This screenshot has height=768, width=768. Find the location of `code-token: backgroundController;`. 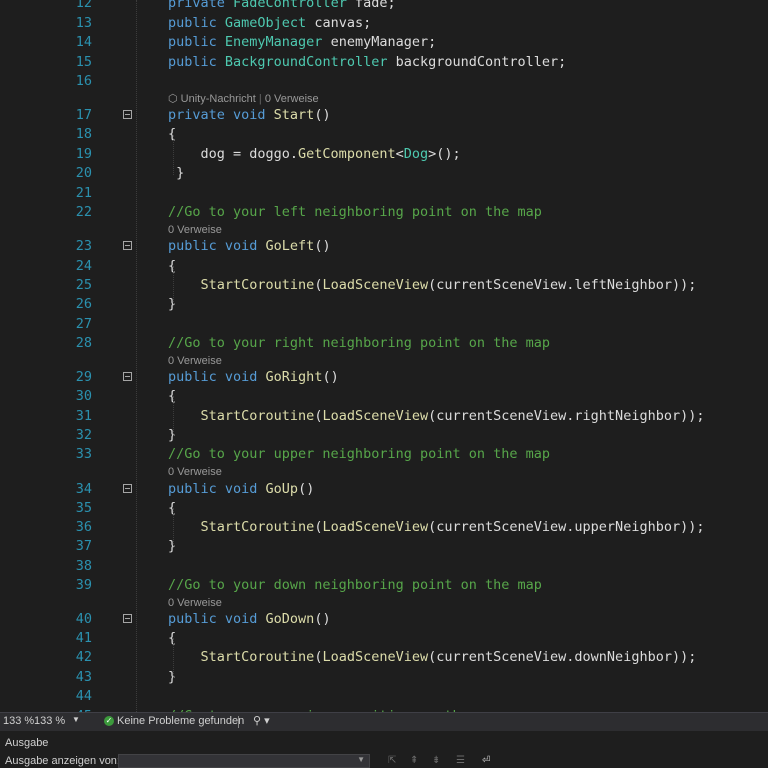

code-token: backgroundController; is located at coordinates (477, 62).